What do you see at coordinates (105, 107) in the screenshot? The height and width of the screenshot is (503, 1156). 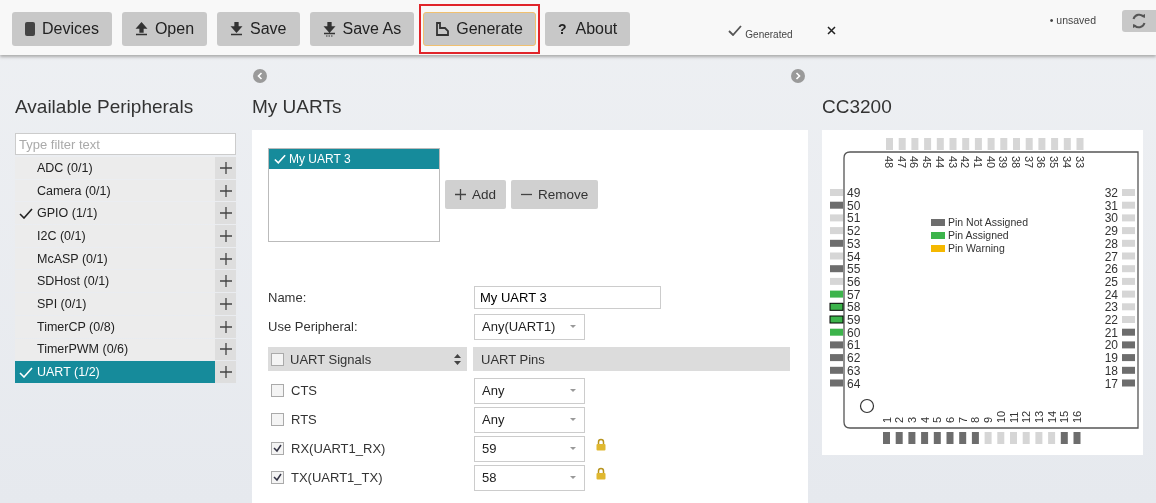 I see `panel-title: Available Peripherals` at bounding box center [105, 107].